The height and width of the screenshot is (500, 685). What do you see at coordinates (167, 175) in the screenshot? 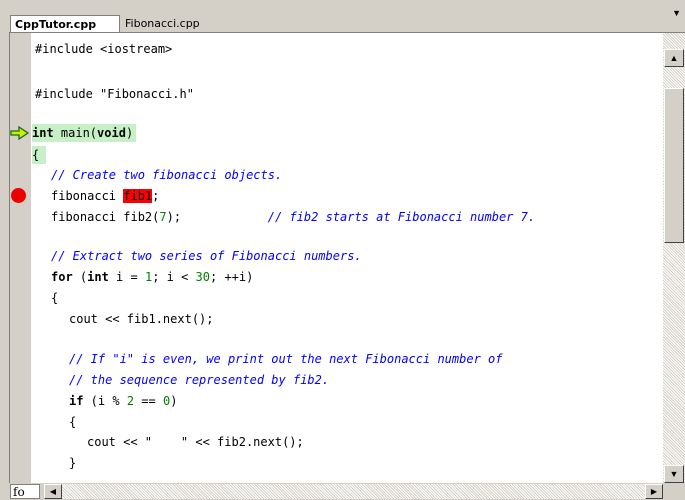
I see `code-line: // Create two fibonacci objects.` at bounding box center [167, 175].